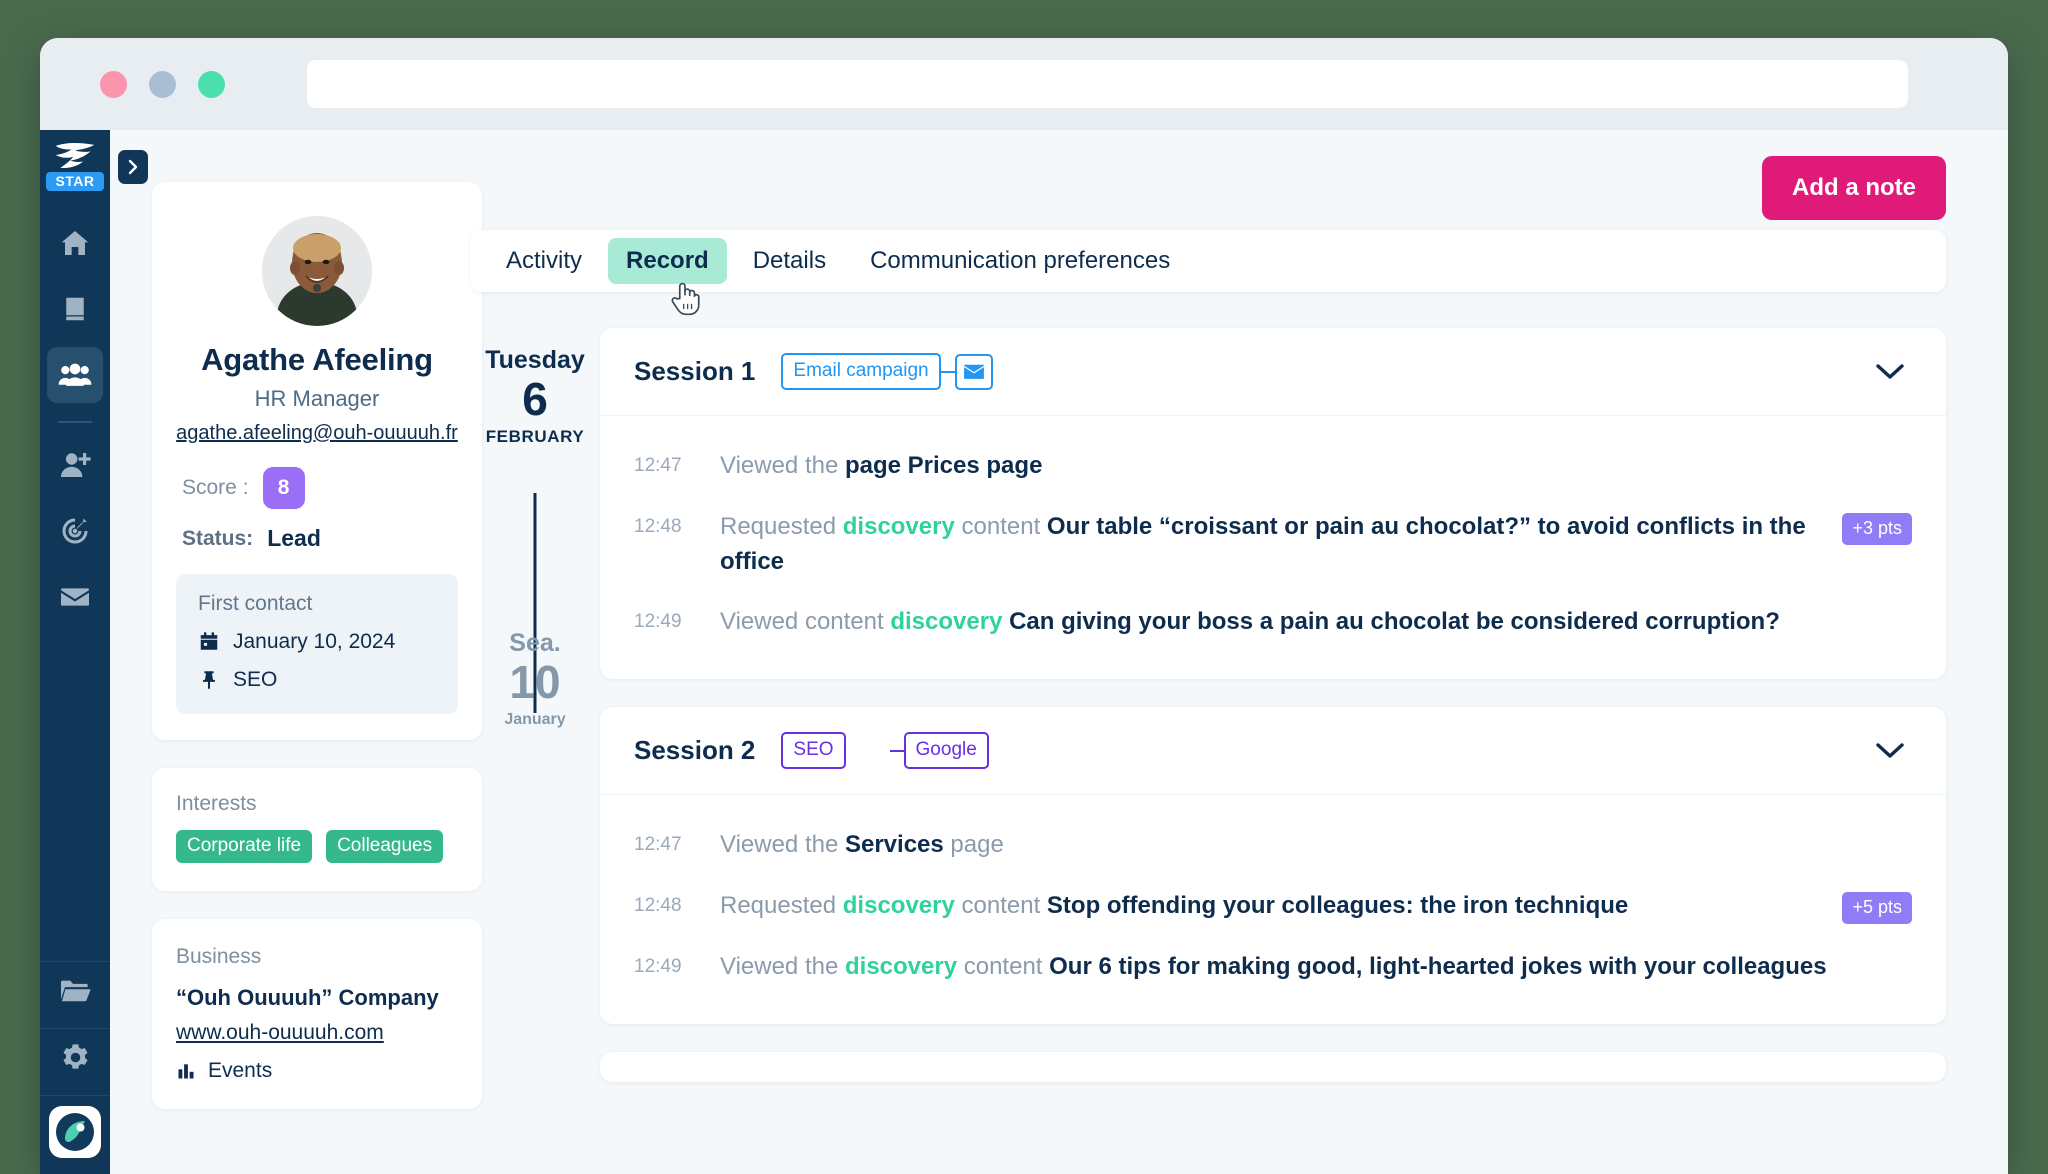 The width and height of the screenshot is (2048, 1174). What do you see at coordinates (94, 652) in the screenshot?
I see `sidebar-rail: STAR` at bounding box center [94, 652].